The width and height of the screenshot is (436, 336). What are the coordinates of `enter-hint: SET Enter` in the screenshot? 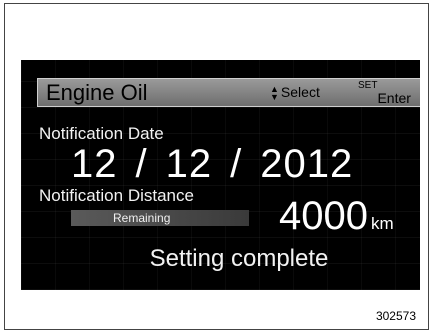 It's located at (384, 94).